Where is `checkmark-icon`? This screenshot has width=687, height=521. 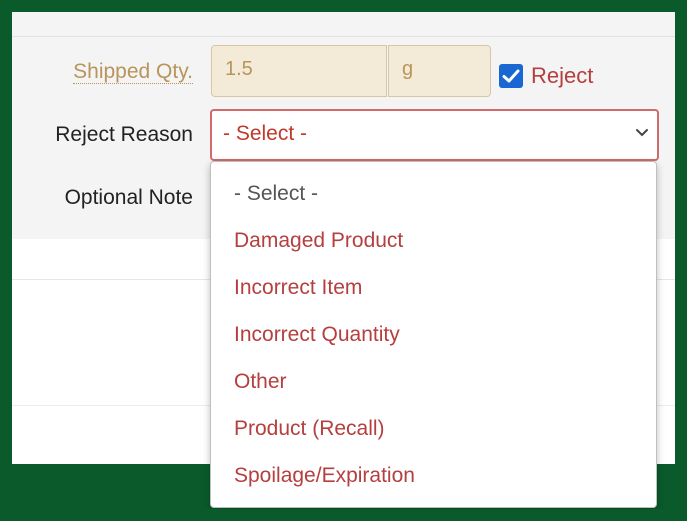 checkmark-icon is located at coordinates (511, 76).